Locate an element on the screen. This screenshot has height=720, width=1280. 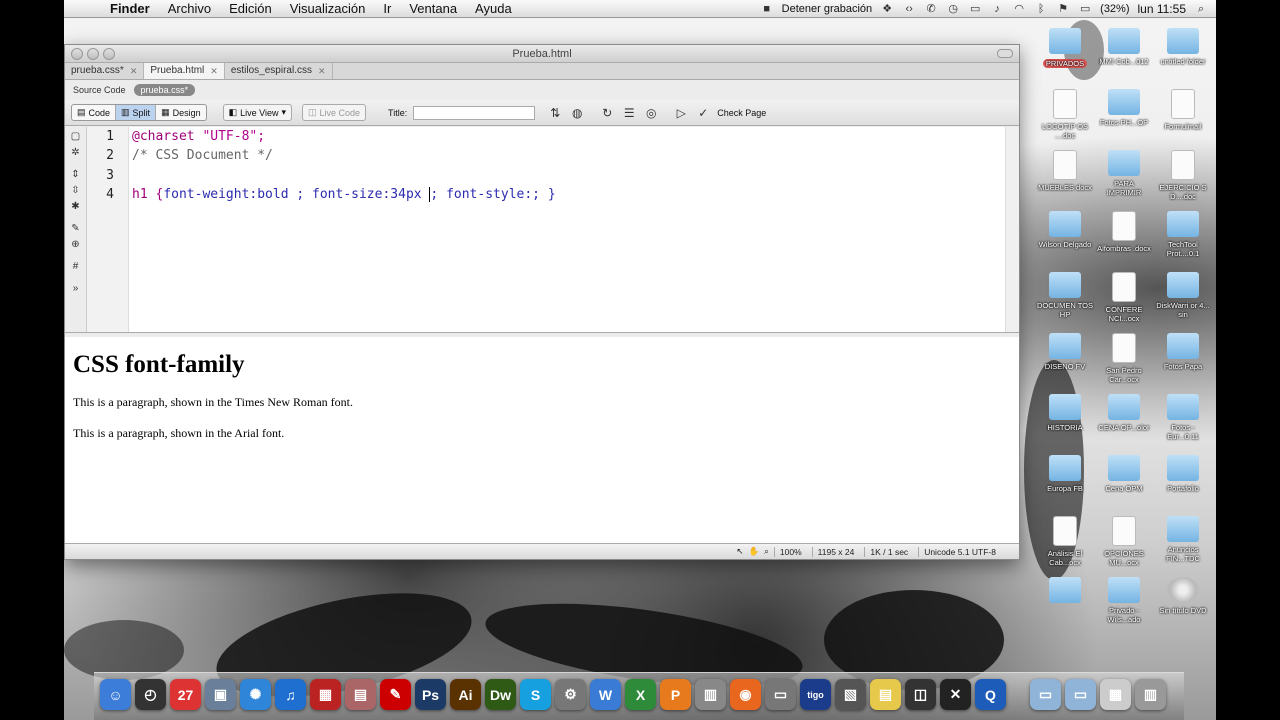
preview-icon: ▣ is located at coordinates (220, 694).